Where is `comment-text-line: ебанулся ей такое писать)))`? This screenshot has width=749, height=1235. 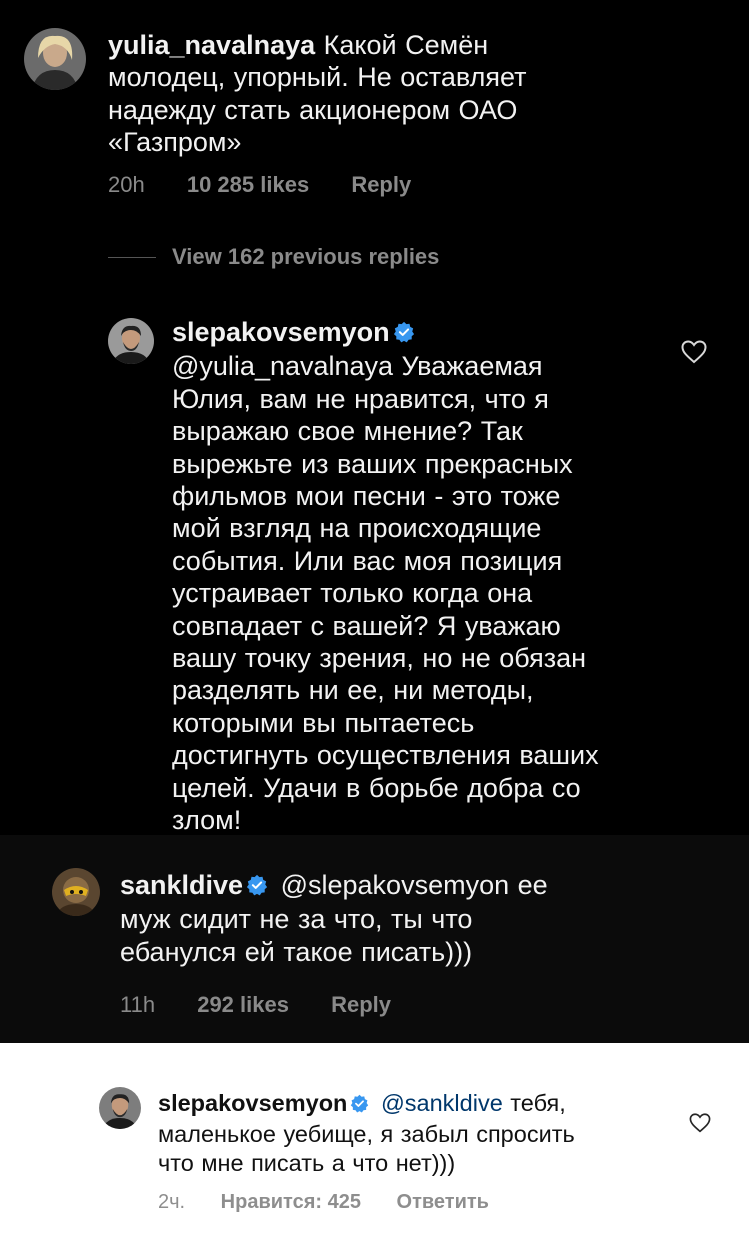 comment-text-line: ебанулся ей такое писать))) is located at coordinates (296, 951).